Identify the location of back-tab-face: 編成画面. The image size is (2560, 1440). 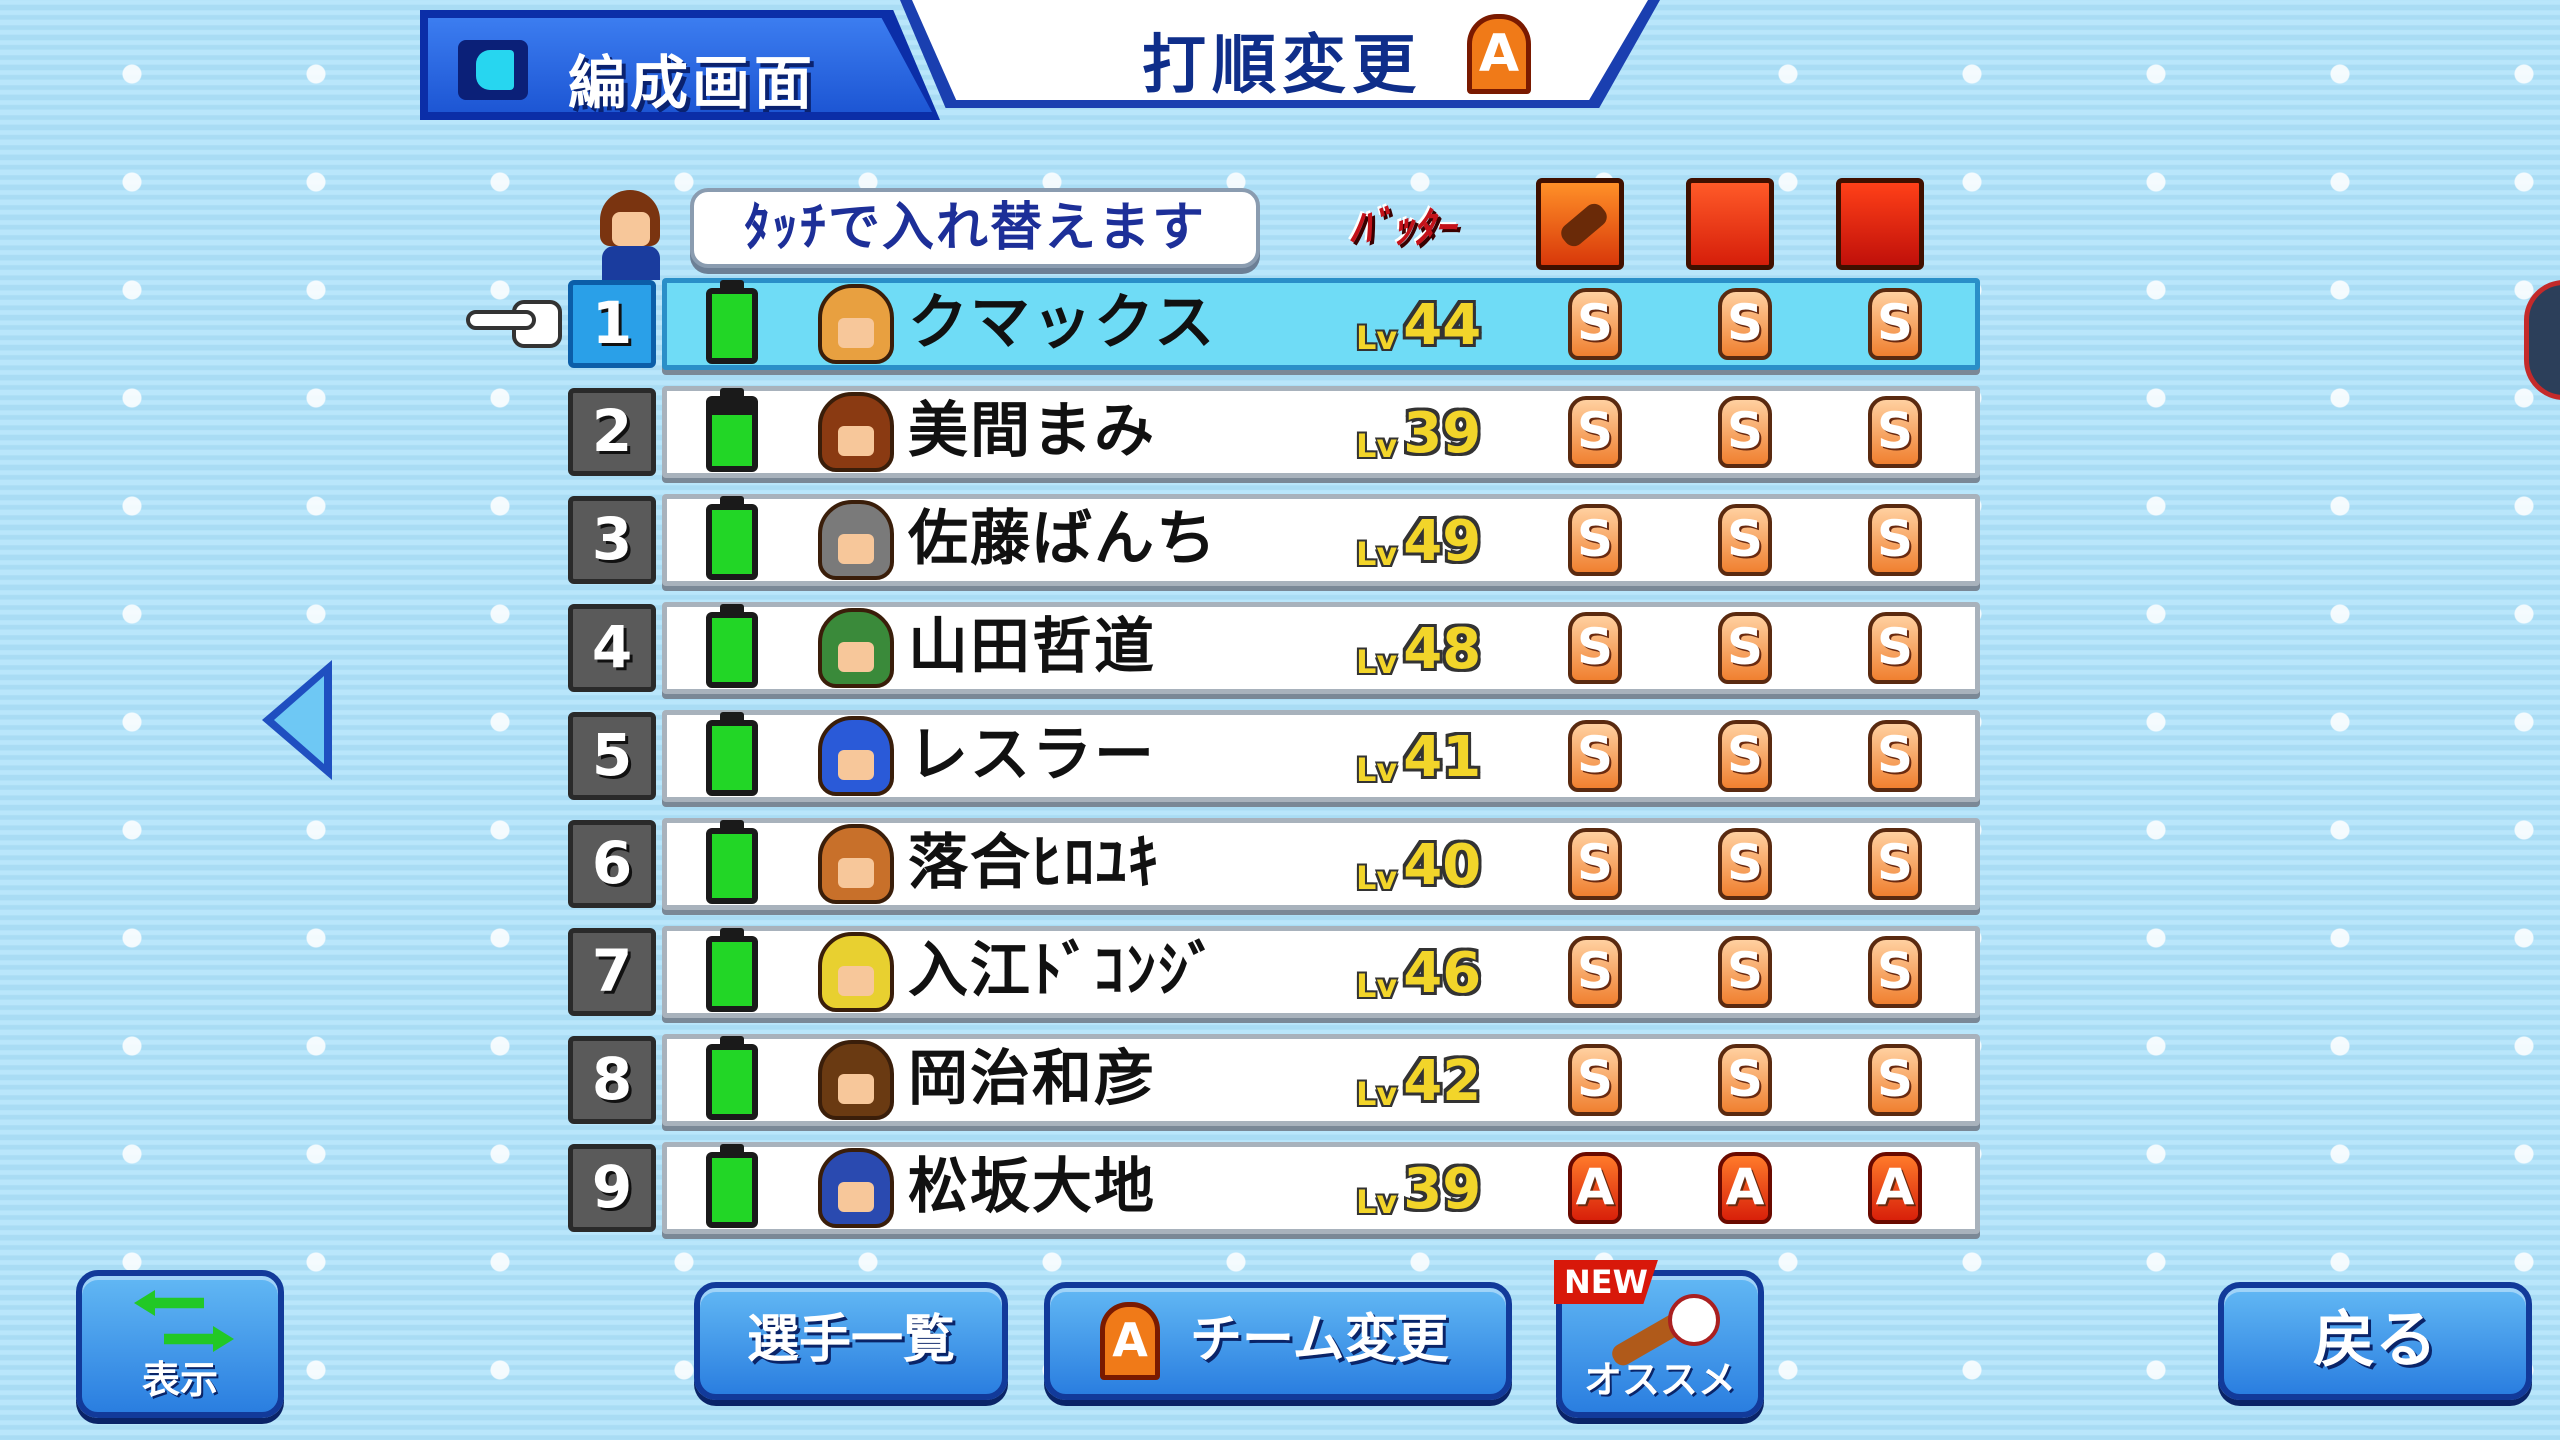
(680, 65).